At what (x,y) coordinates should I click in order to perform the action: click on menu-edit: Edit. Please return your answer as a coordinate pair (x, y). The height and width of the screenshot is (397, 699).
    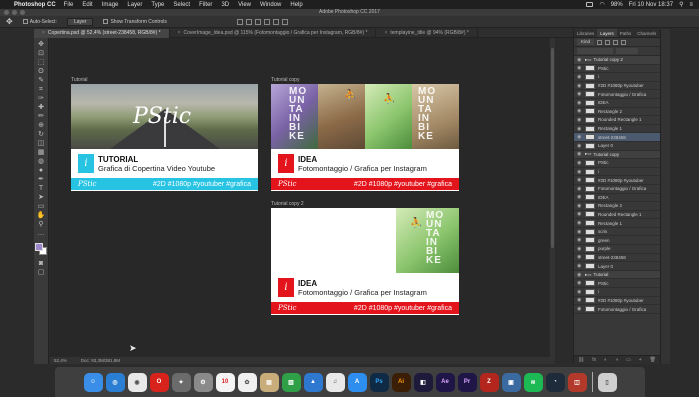
    Looking at the image, I should click on (87, 5).